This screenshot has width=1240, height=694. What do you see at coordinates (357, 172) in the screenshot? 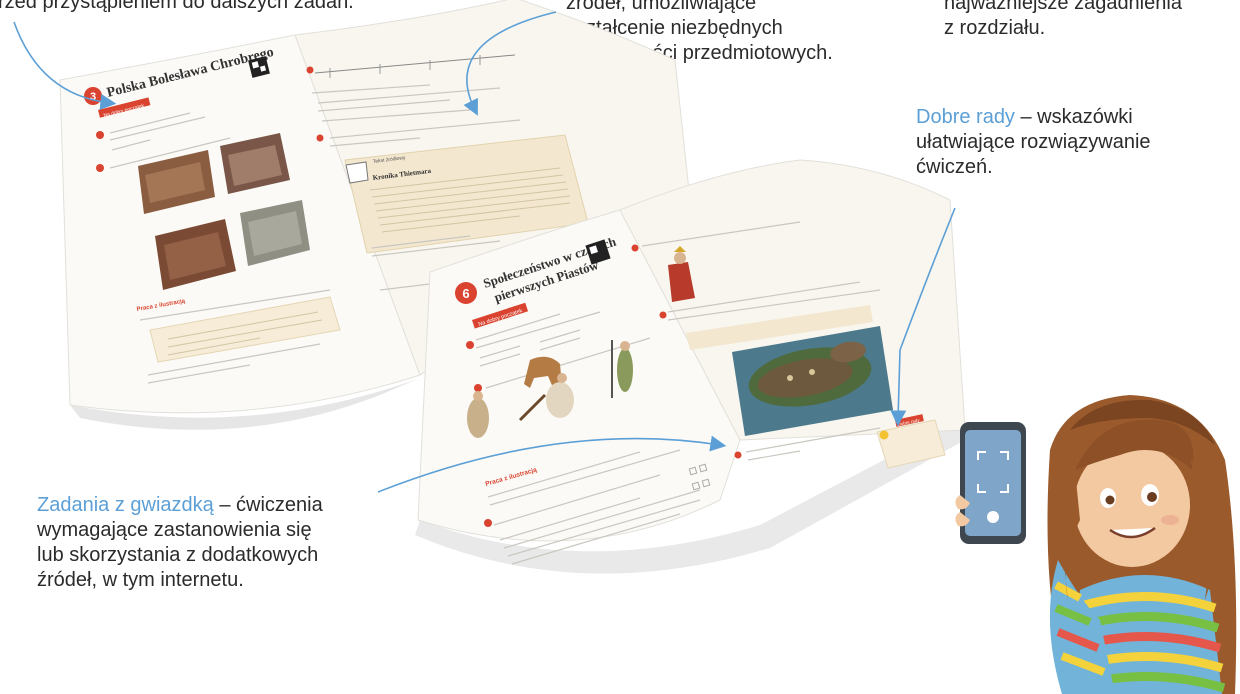
I see `scroll-icon` at bounding box center [357, 172].